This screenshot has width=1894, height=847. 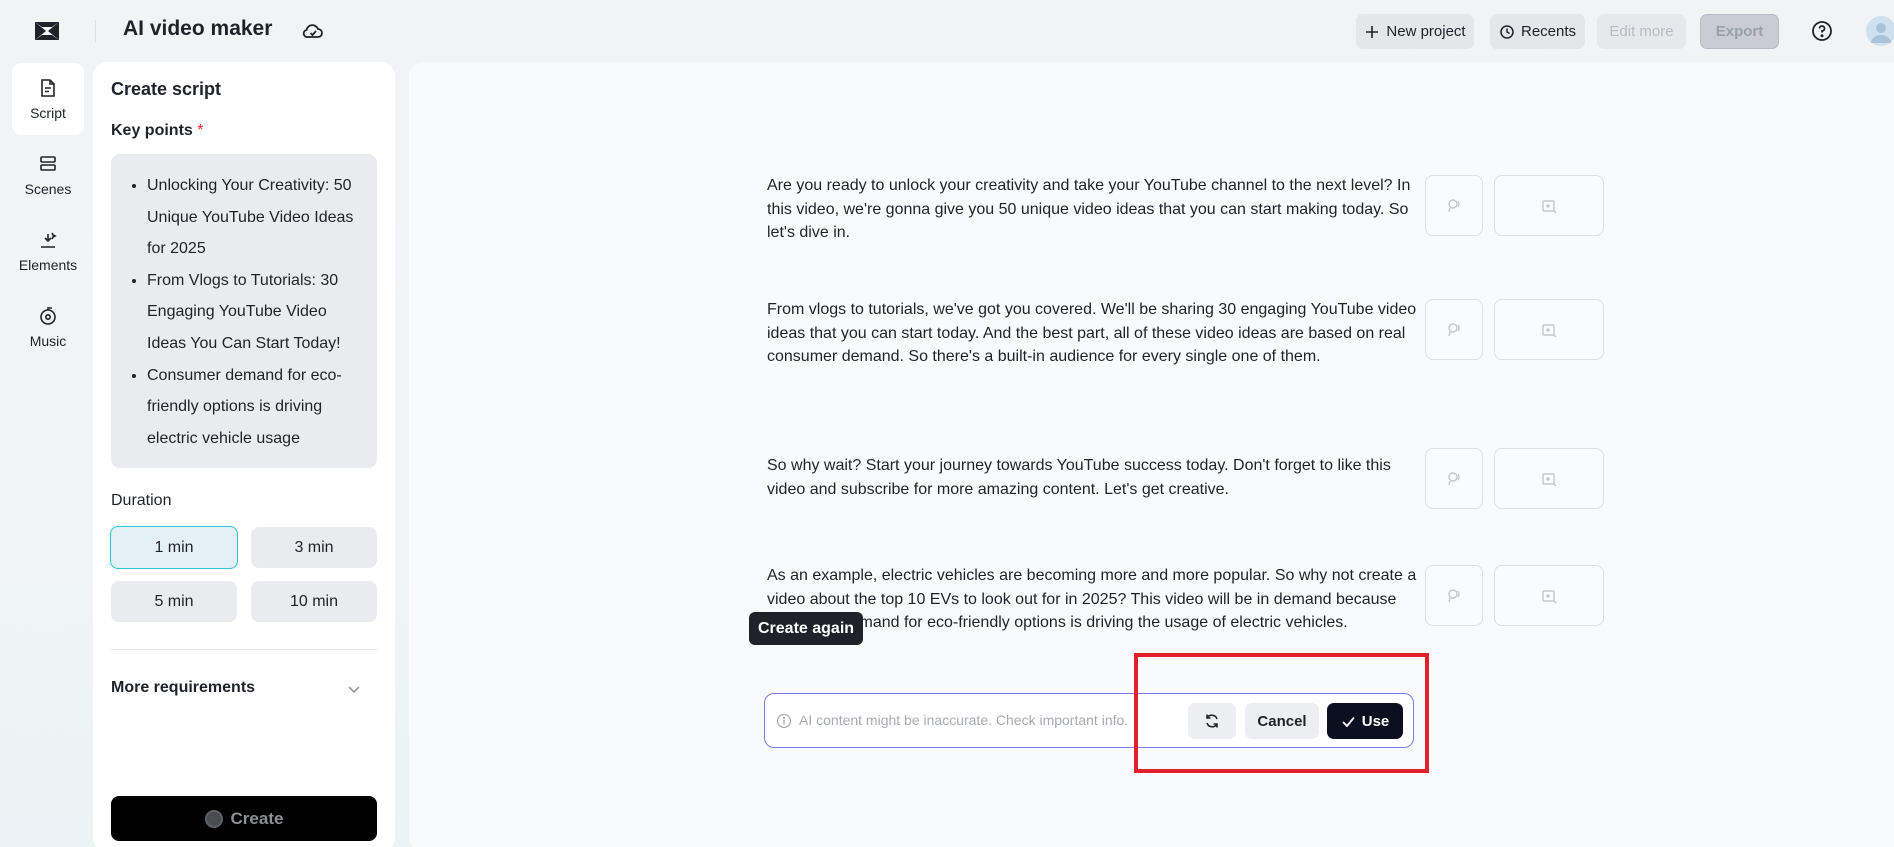 What do you see at coordinates (141, 500) in the screenshot?
I see `duration-label: Duration` at bounding box center [141, 500].